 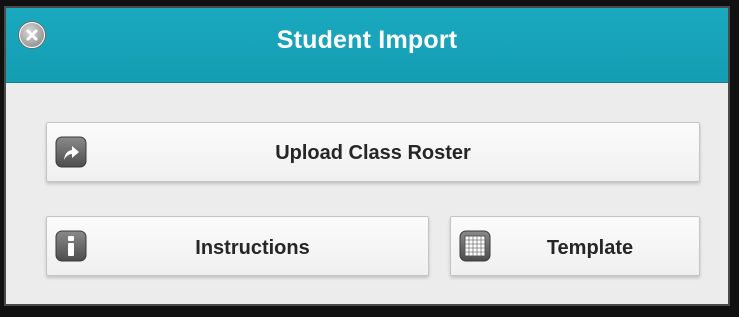 I want to click on instructions-label: Instructions, so click(x=252, y=248).